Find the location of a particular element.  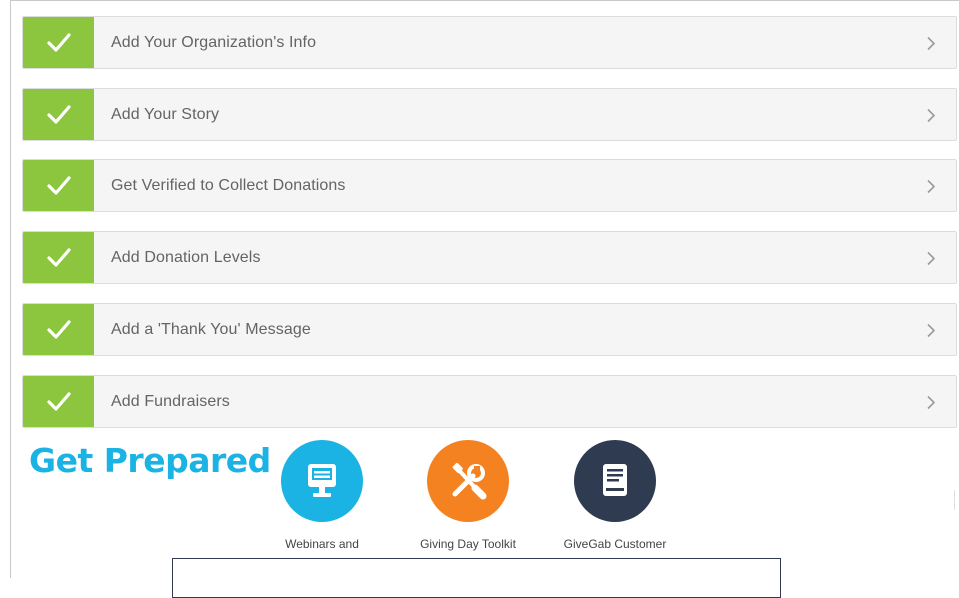

task-row-organization-info: Add Your Organization's Info is located at coordinates (489, 42).